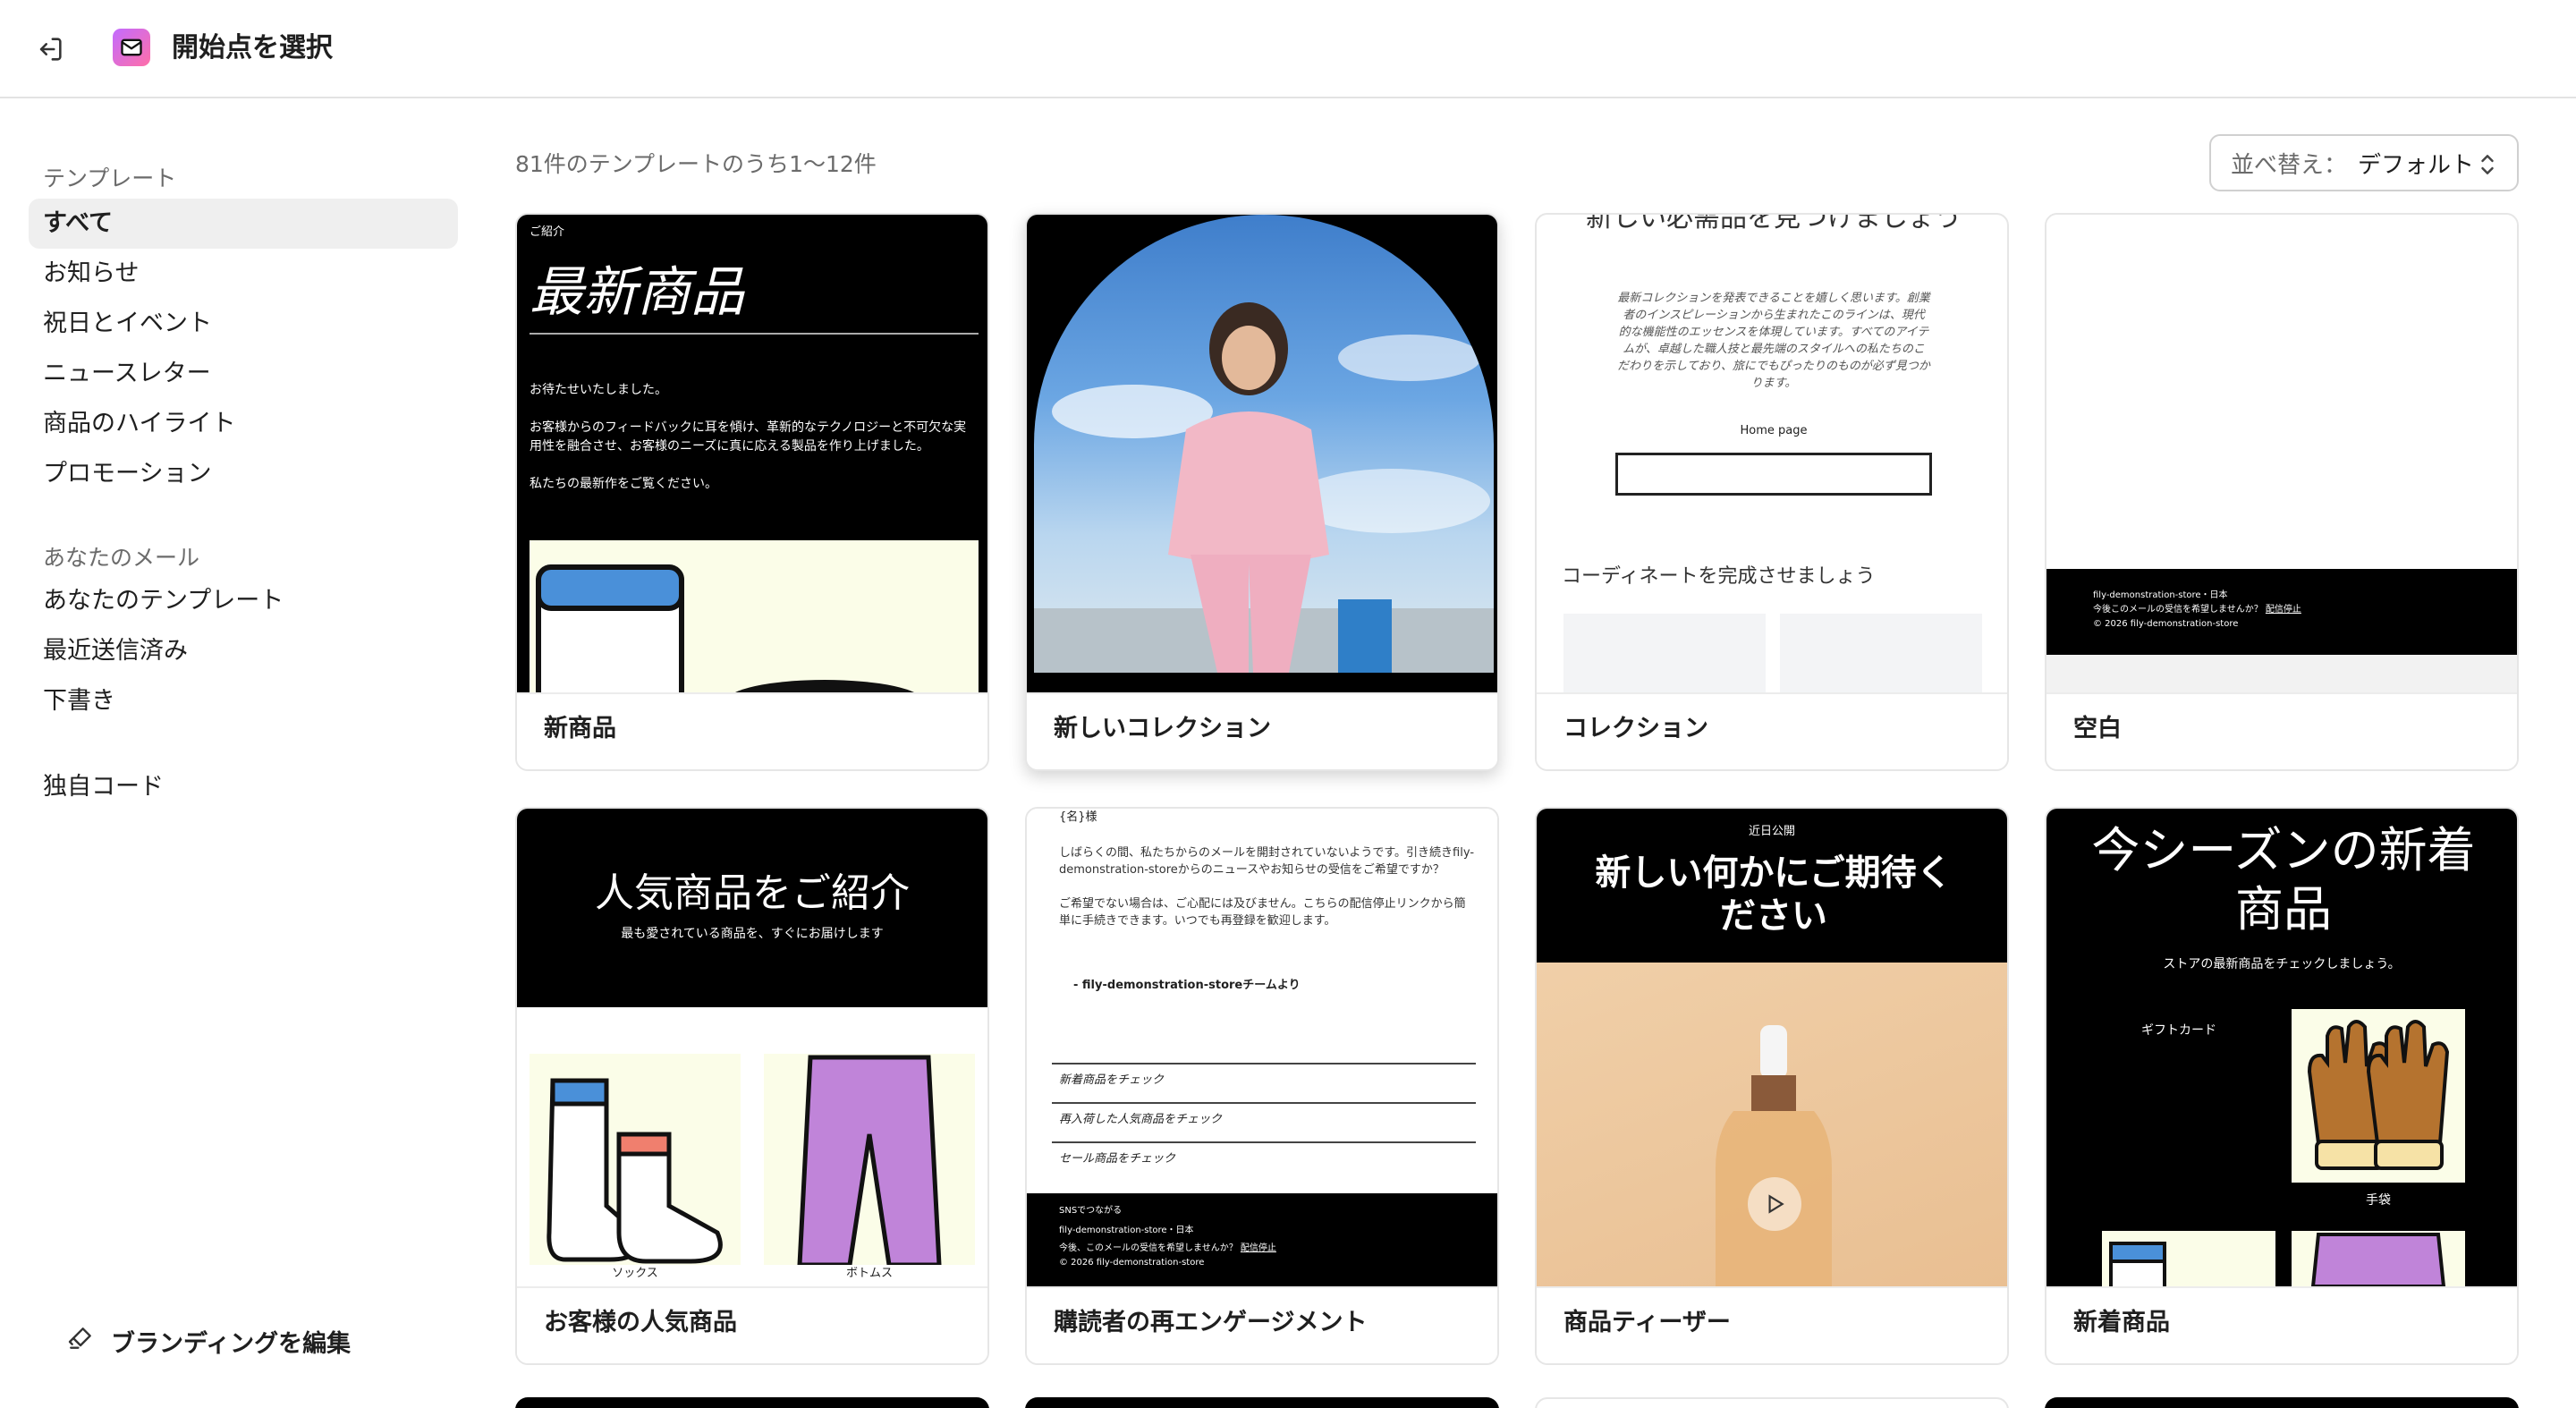  Describe the element at coordinates (1078, 817) in the screenshot. I see `preview-greeting: {名}様` at that location.